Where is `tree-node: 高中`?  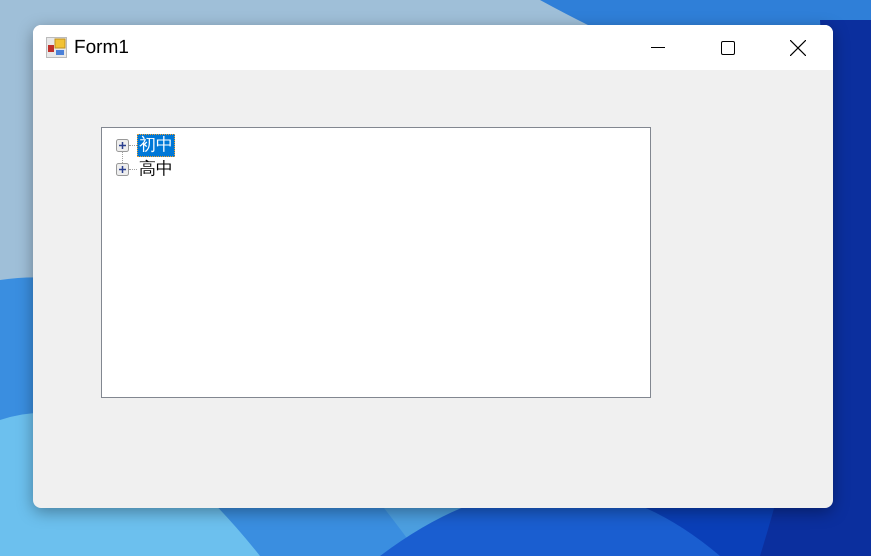 tree-node: 高中 is located at coordinates (156, 169).